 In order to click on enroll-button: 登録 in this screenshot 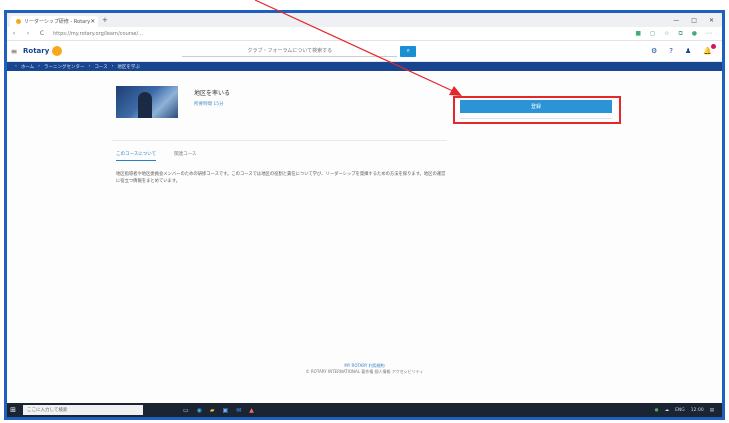, I will do `click(536, 106)`.